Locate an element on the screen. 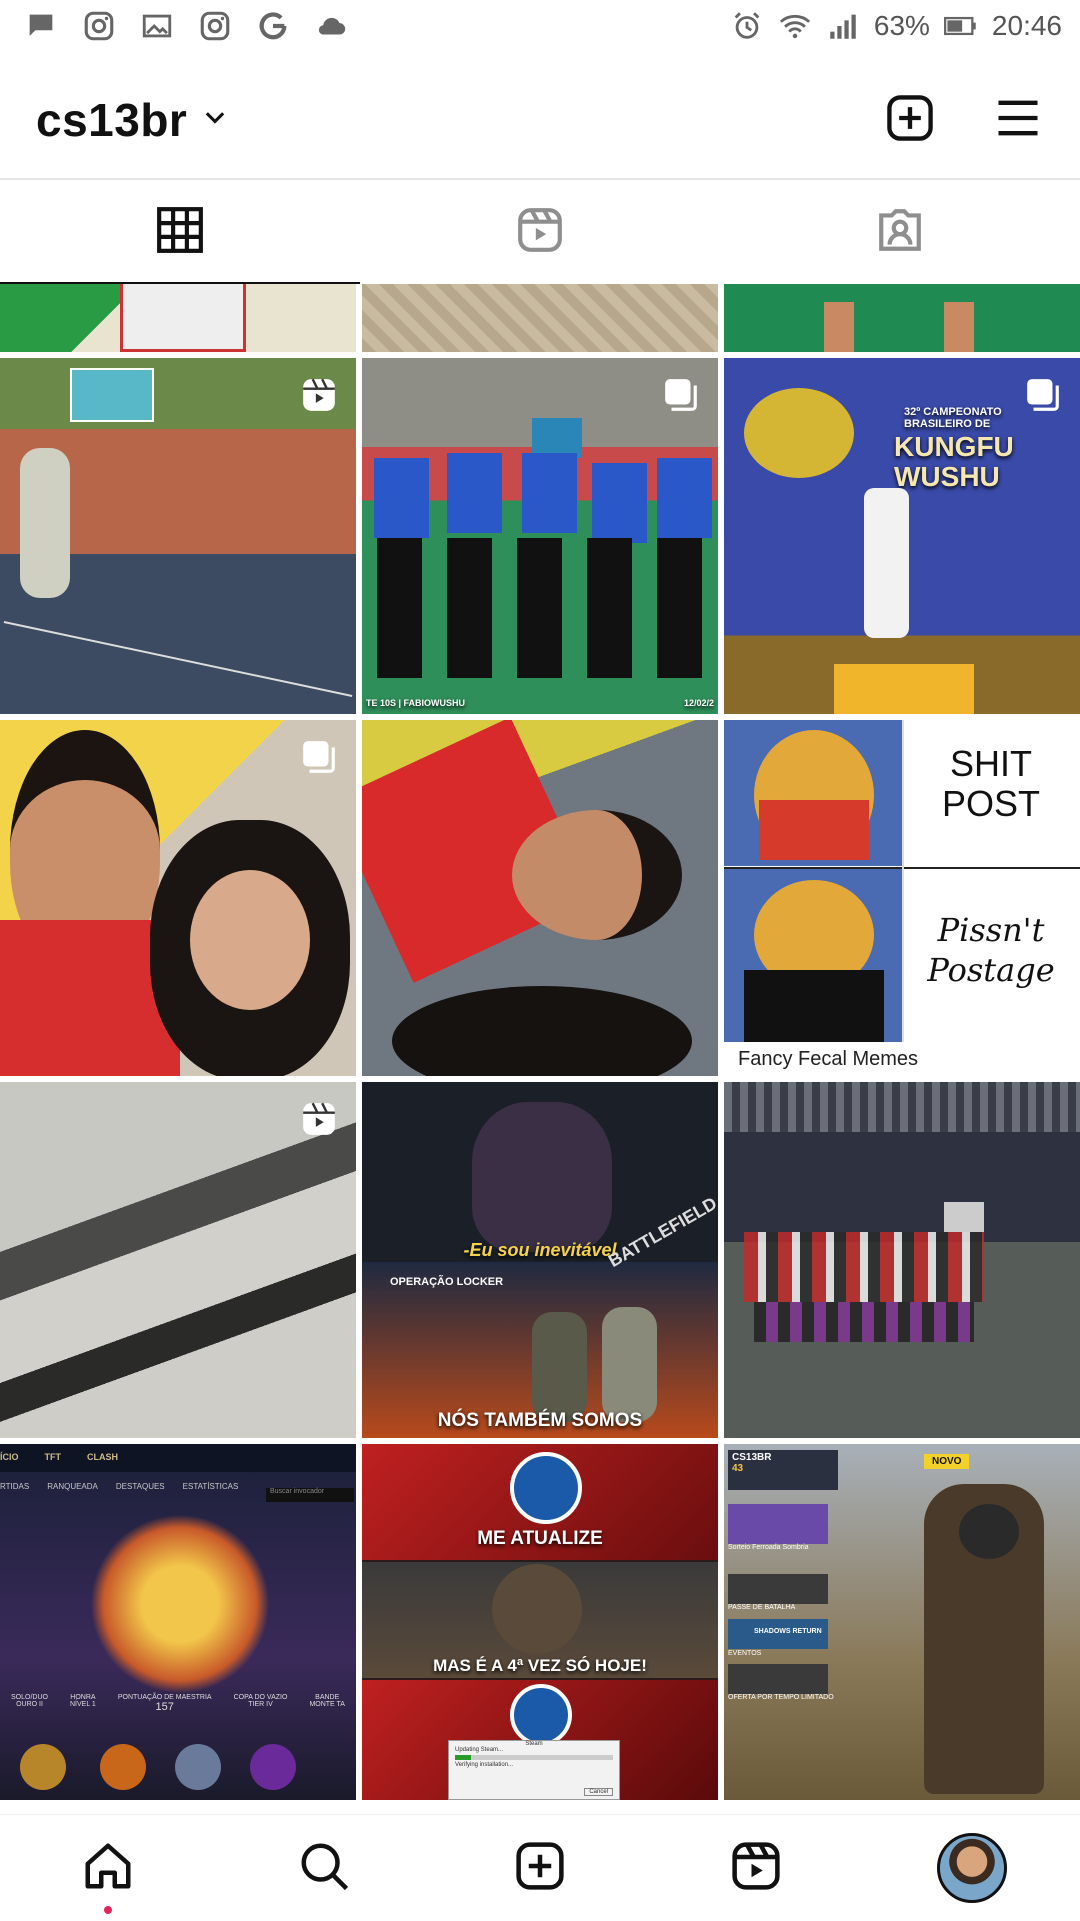  lol-stat-value: TIER IV is located at coordinates (260, 1704).